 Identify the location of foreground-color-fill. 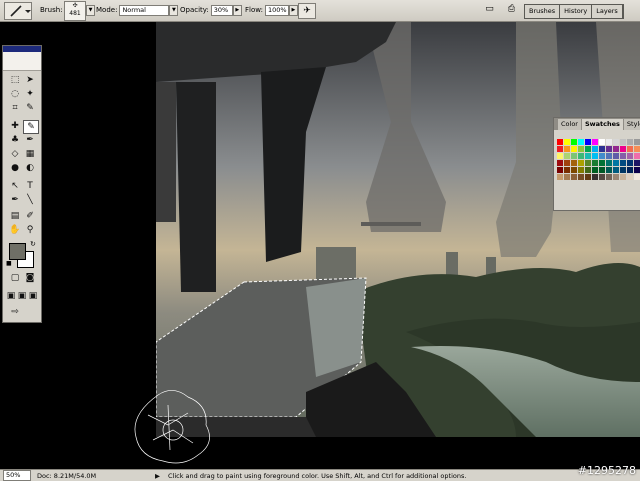
(17, 251).